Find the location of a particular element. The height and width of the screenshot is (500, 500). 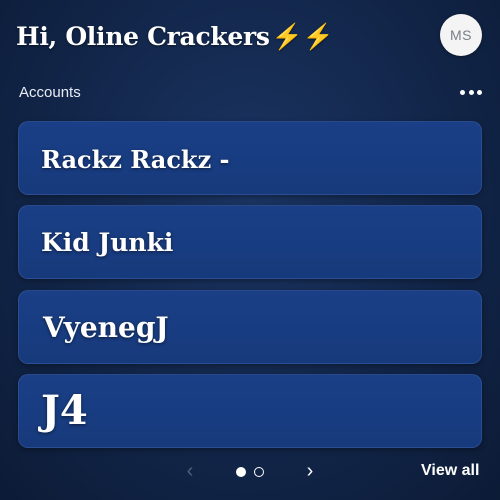

page-dot is located at coordinates (259, 472).